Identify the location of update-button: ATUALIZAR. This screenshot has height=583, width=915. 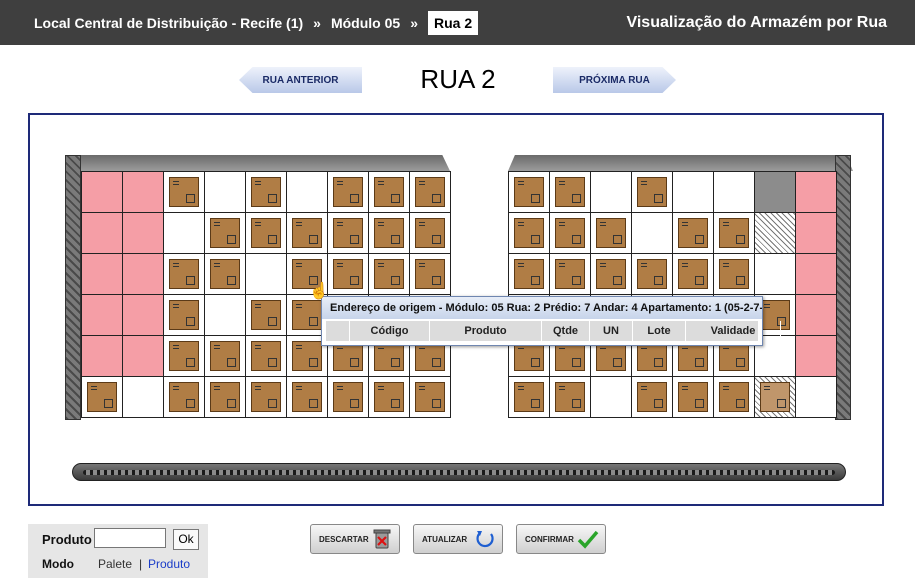
(458, 539).